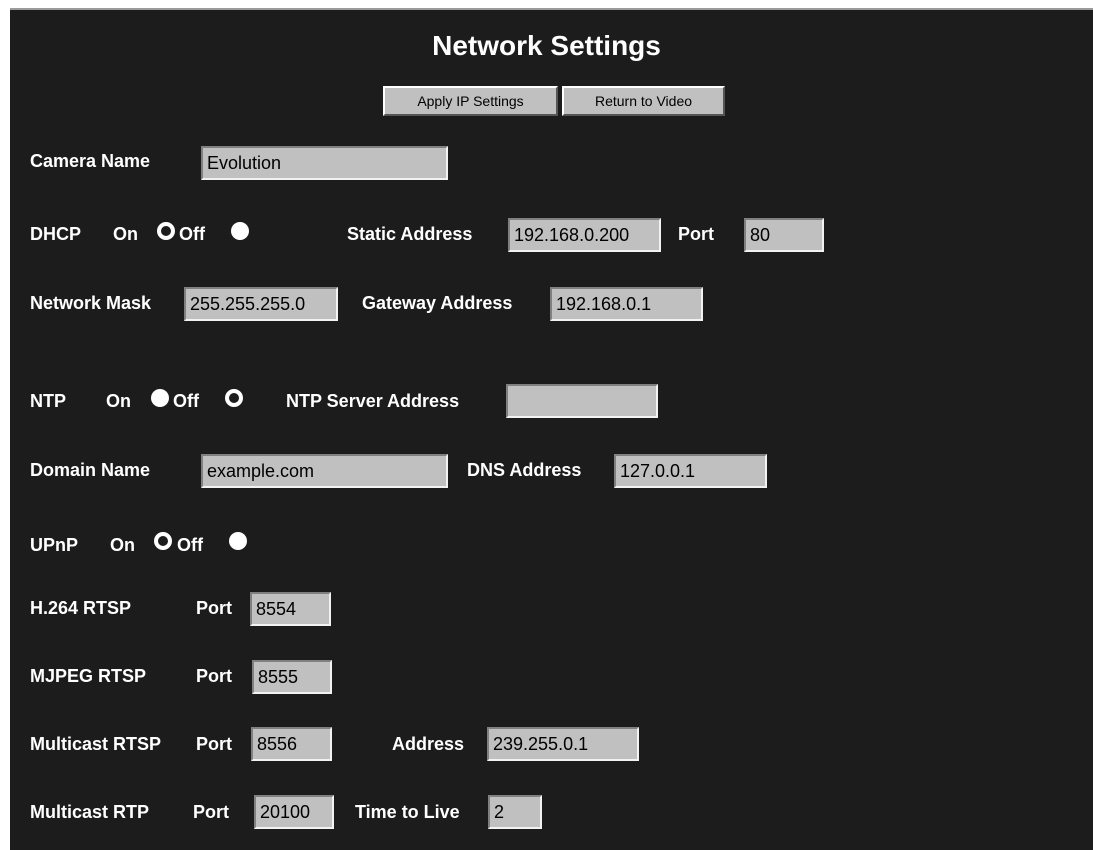 This screenshot has width=1093, height=850. What do you see at coordinates (324, 163) in the screenshot?
I see `camera-name-field: Evolution` at bounding box center [324, 163].